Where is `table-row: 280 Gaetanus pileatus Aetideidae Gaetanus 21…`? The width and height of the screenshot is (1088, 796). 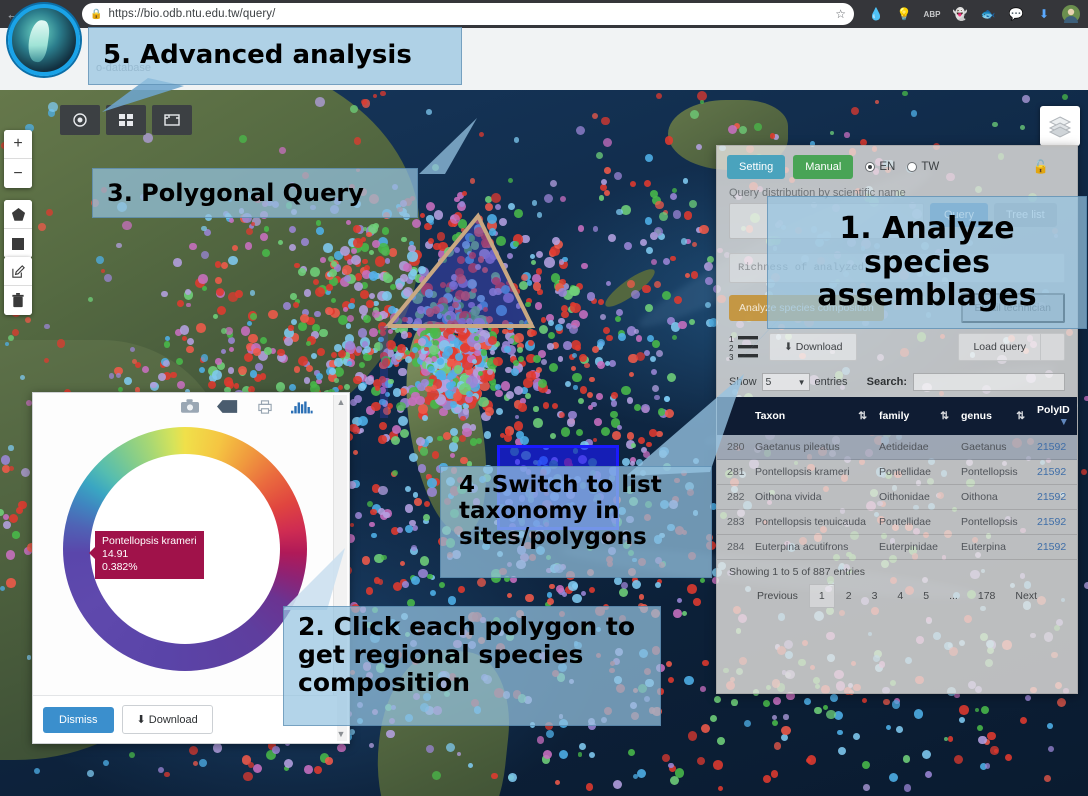
table-row: 280 Gaetanus pileatus Aetideidae Gaetanus 21… is located at coordinates (897, 447).